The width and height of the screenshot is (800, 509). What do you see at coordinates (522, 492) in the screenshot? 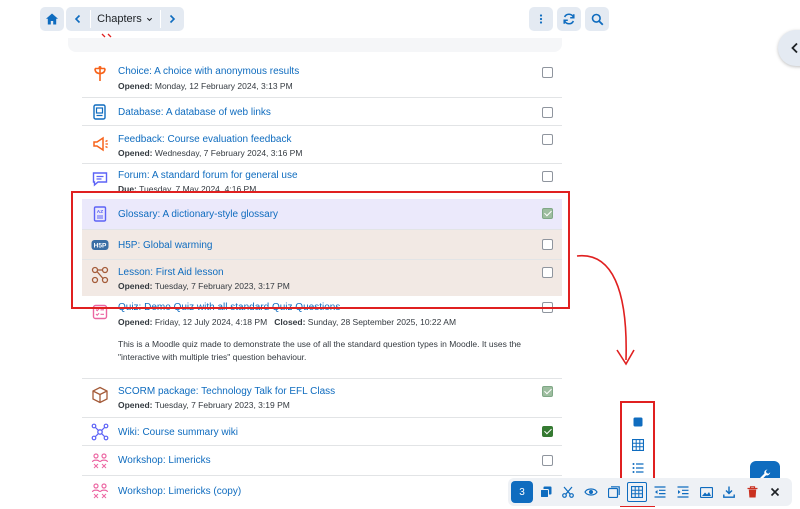
I see `selected-count-badge: 3` at bounding box center [522, 492].